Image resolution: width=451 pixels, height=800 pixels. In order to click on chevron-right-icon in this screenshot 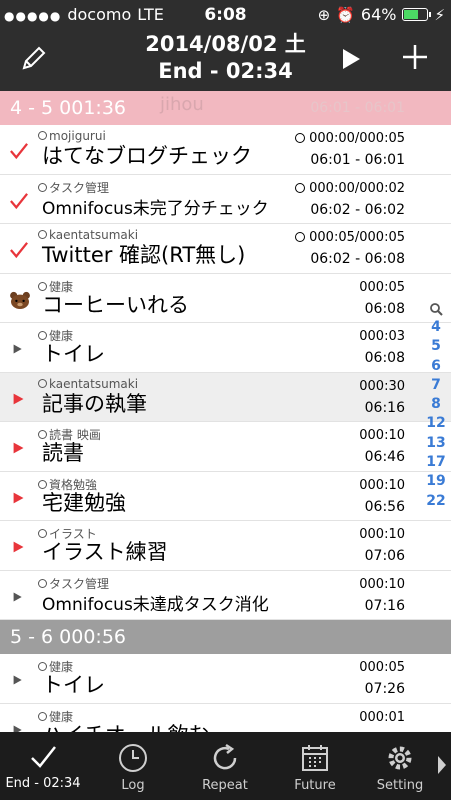, I will do `click(442, 765)`.